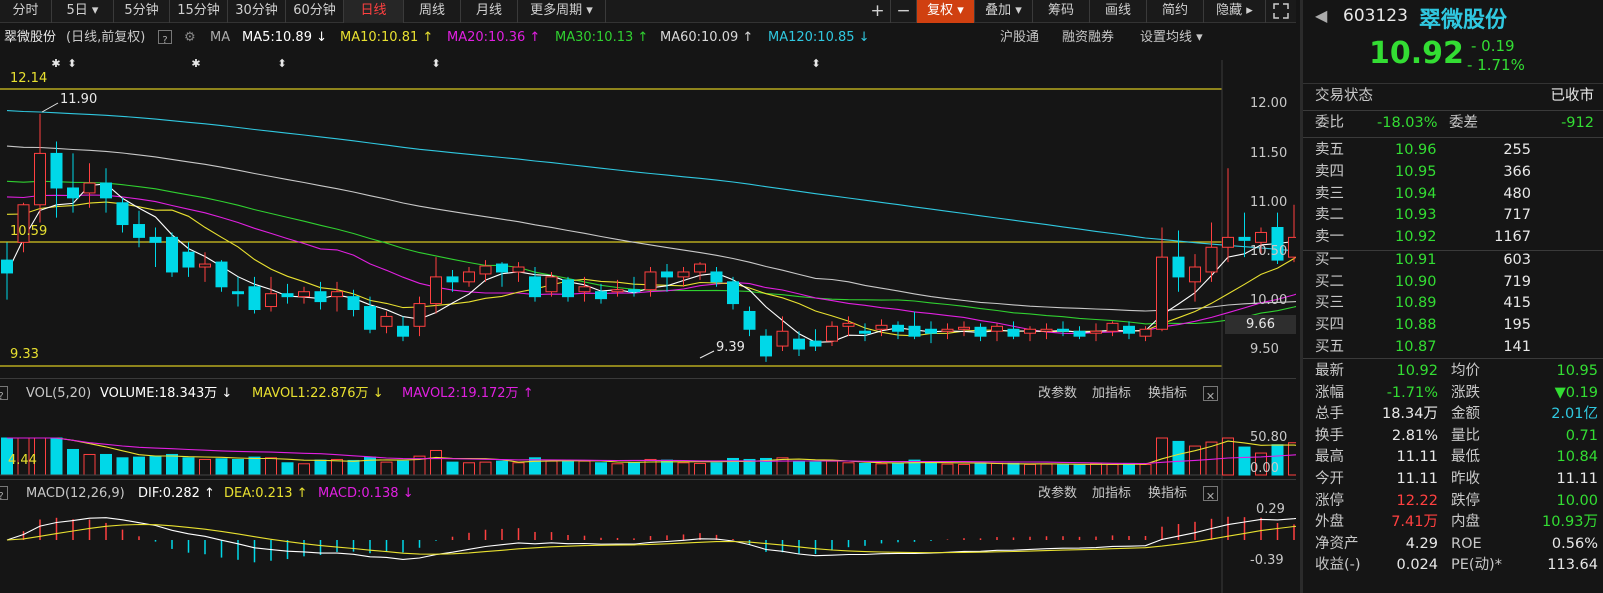 Image resolution: width=1603 pixels, height=593 pixels. What do you see at coordinates (1453, 261) in the screenshot?
I see `bid-level-row: 买一 10.91 603` at bounding box center [1453, 261].